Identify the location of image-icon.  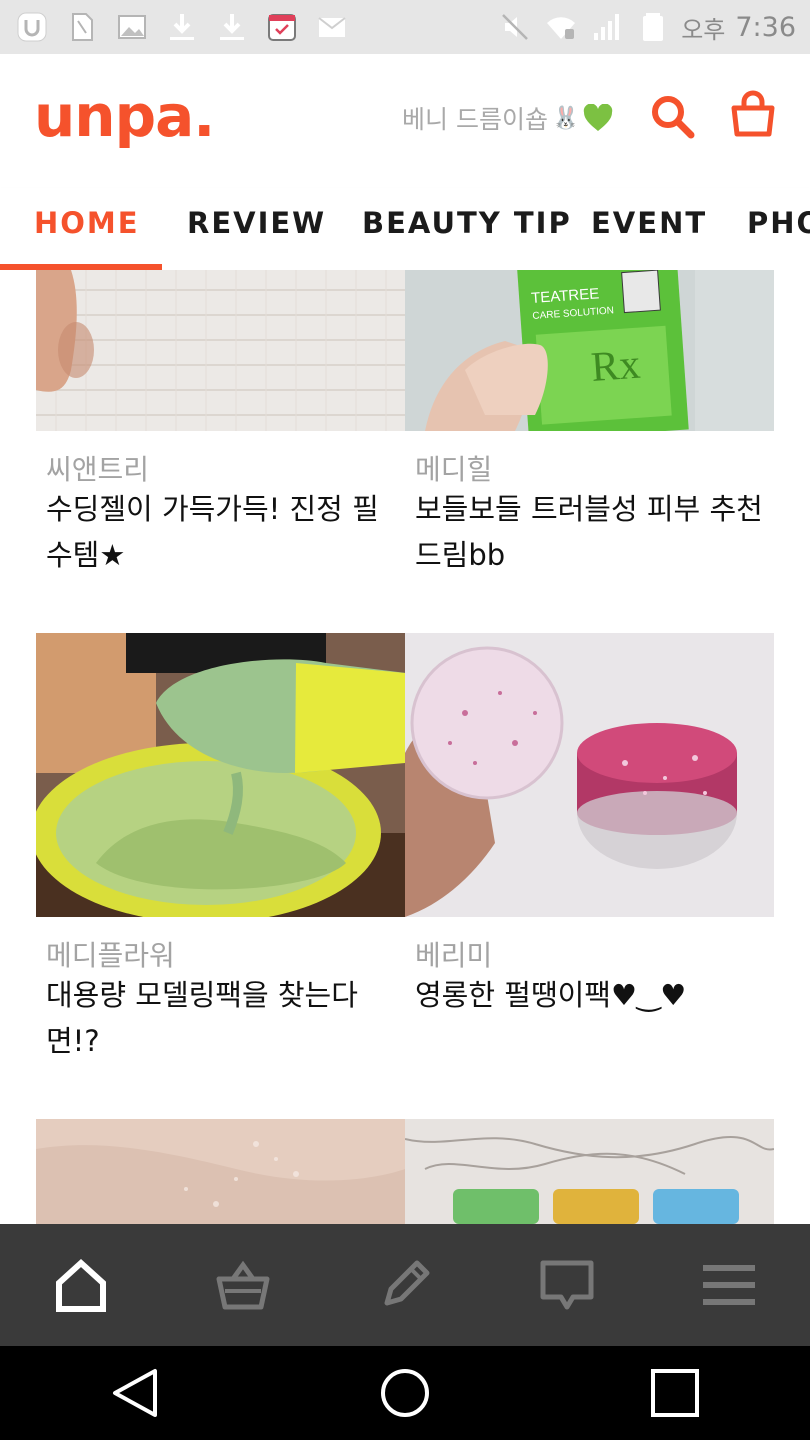
(132, 27).